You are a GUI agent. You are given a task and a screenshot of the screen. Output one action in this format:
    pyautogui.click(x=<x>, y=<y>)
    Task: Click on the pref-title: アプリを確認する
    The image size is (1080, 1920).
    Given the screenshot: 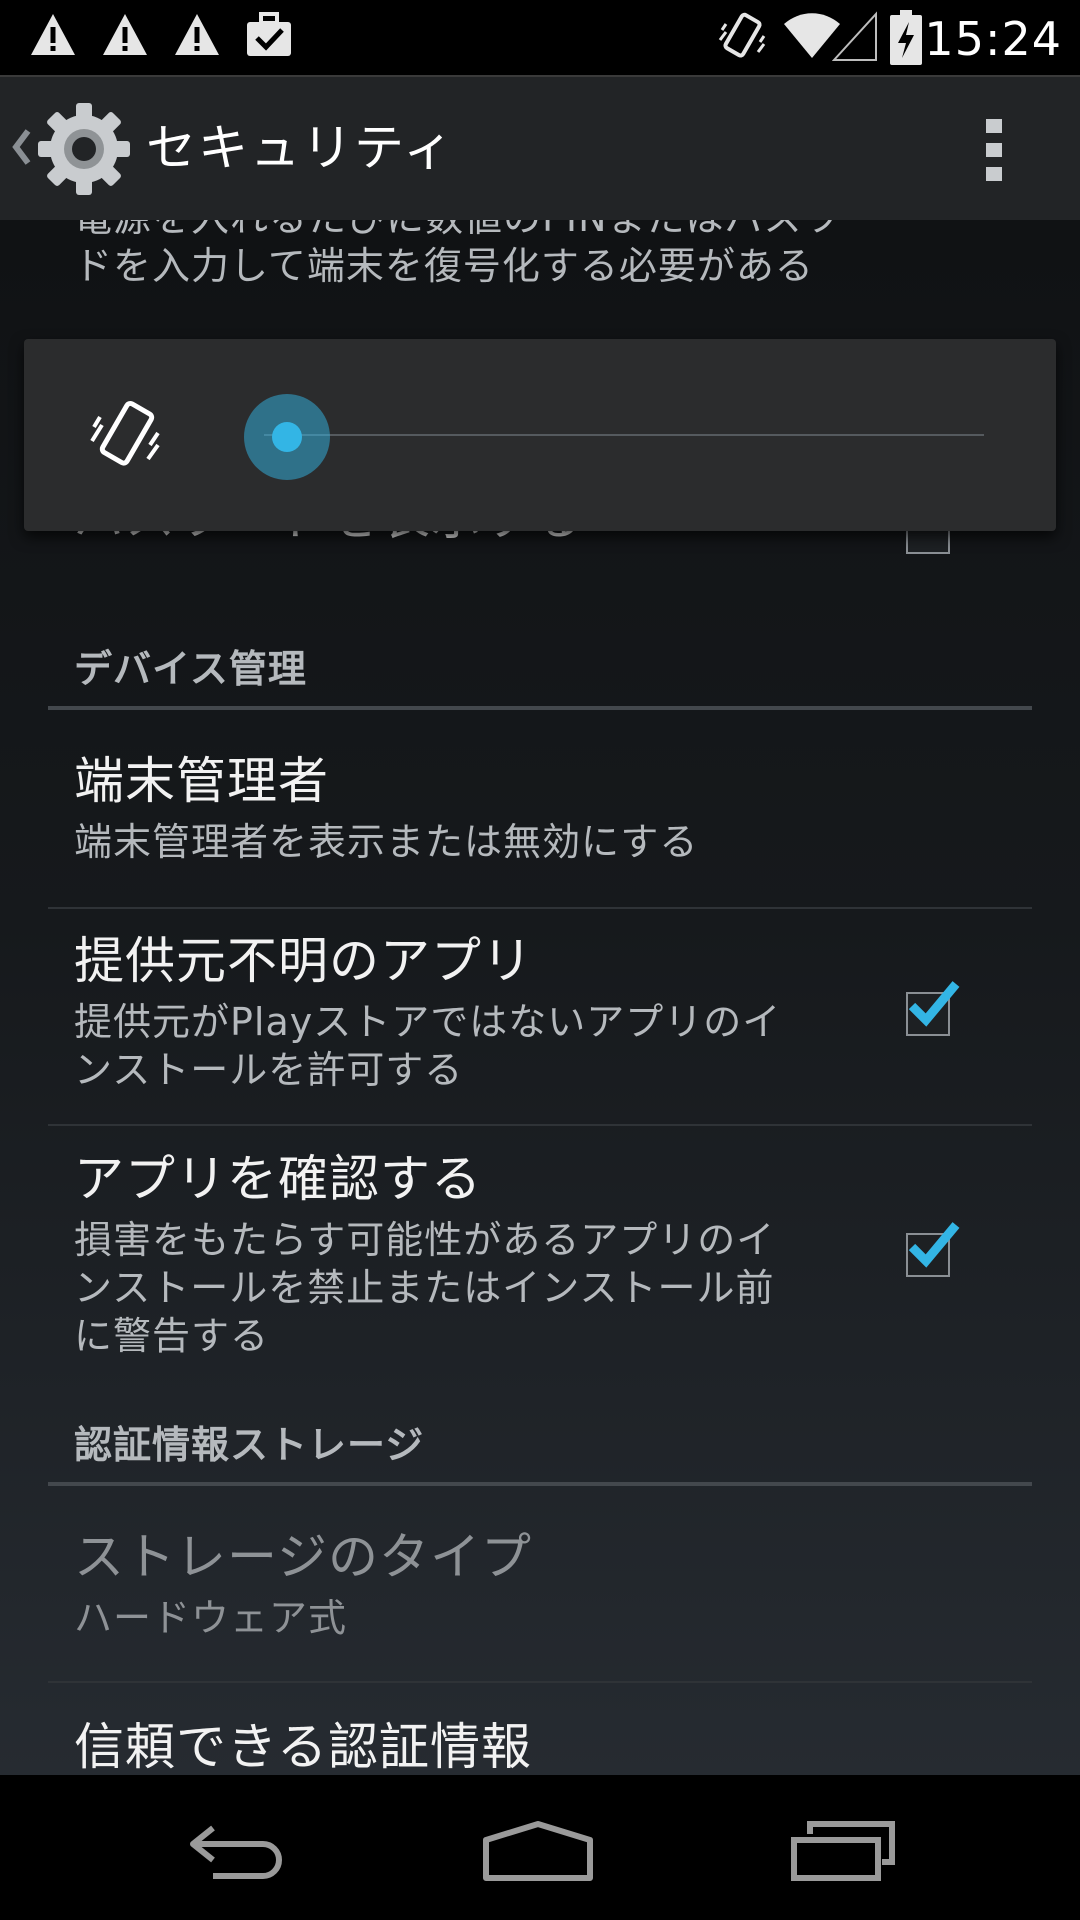 What is the action you would take?
    pyautogui.click(x=278, y=1179)
    